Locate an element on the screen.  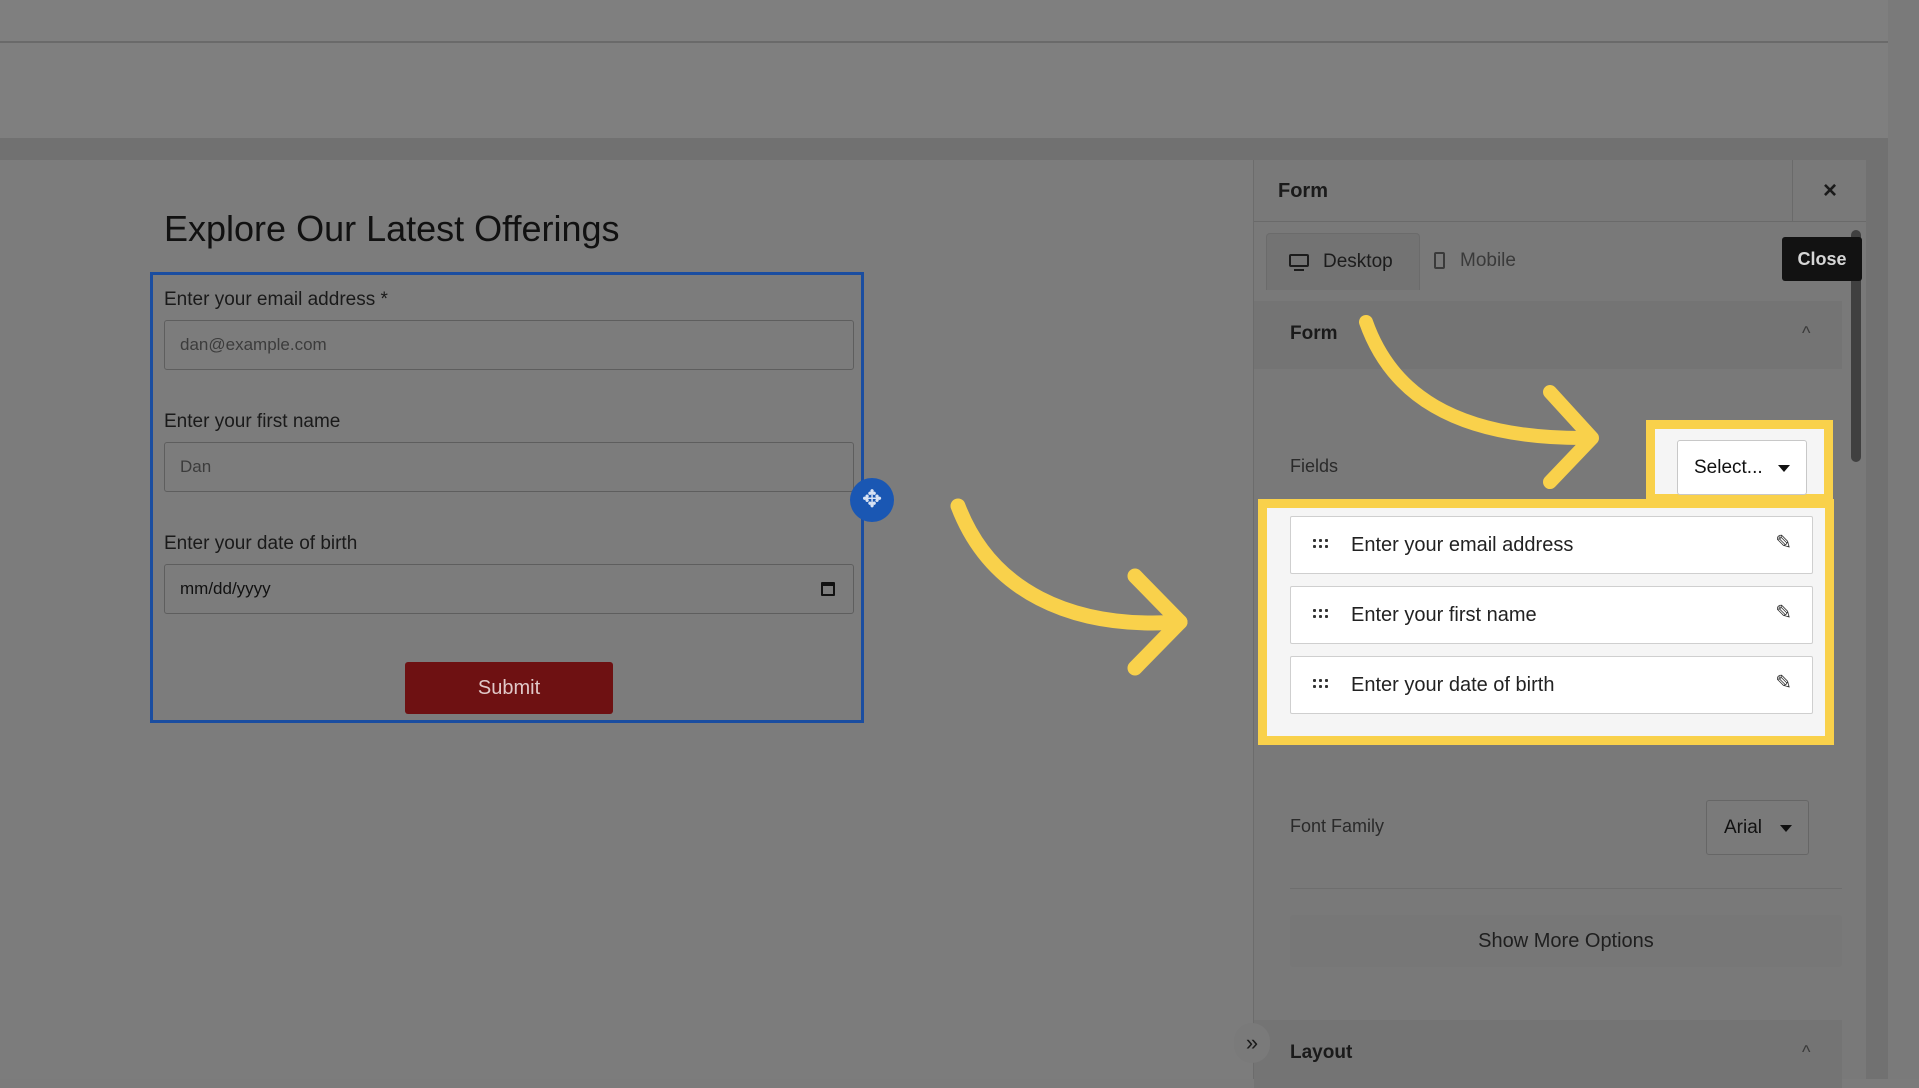
page-heading: Explore Our Latest Offerings is located at coordinates (392, 228).